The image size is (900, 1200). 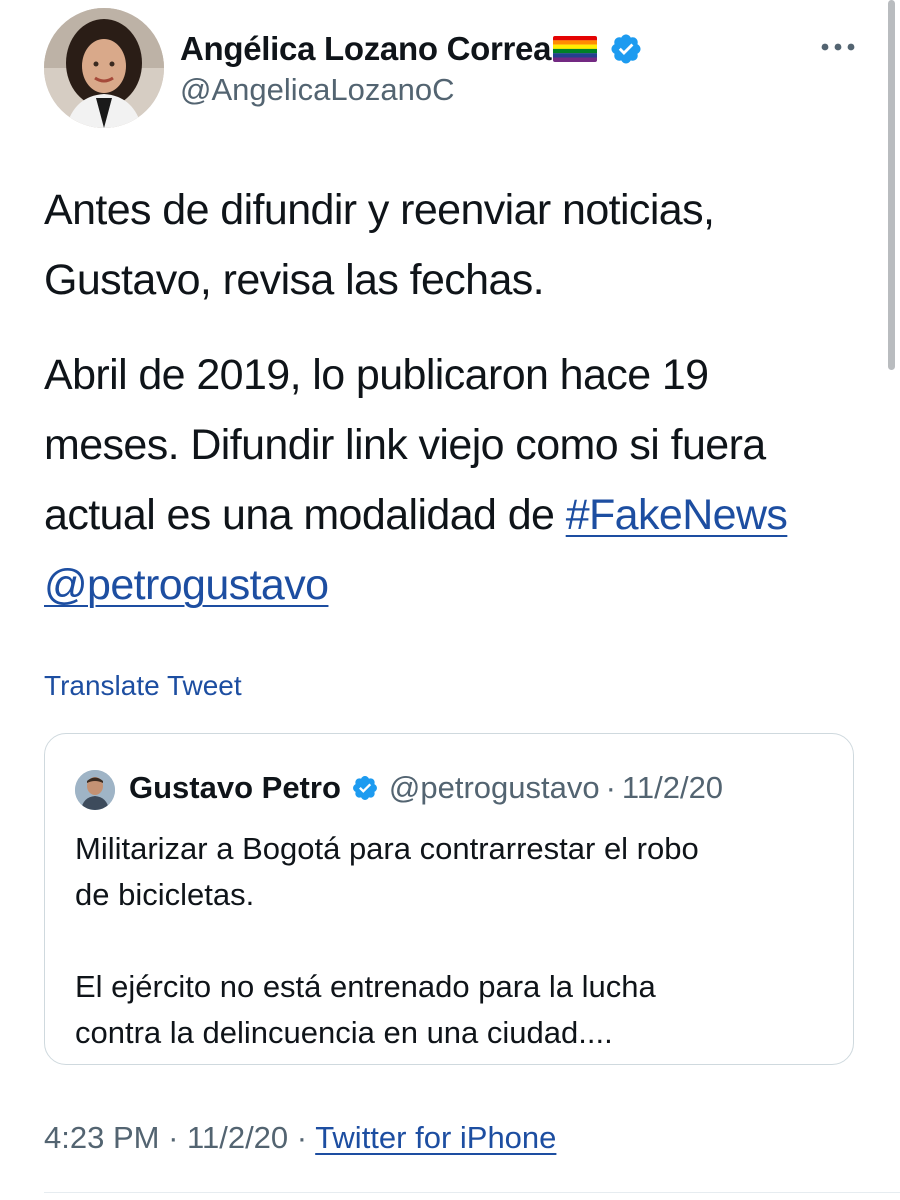 What do you see at coordinates (235, 788) in the screenshot?
I see `quoted-author-name: Gustavo Petro` at bounding box center [235, 788].